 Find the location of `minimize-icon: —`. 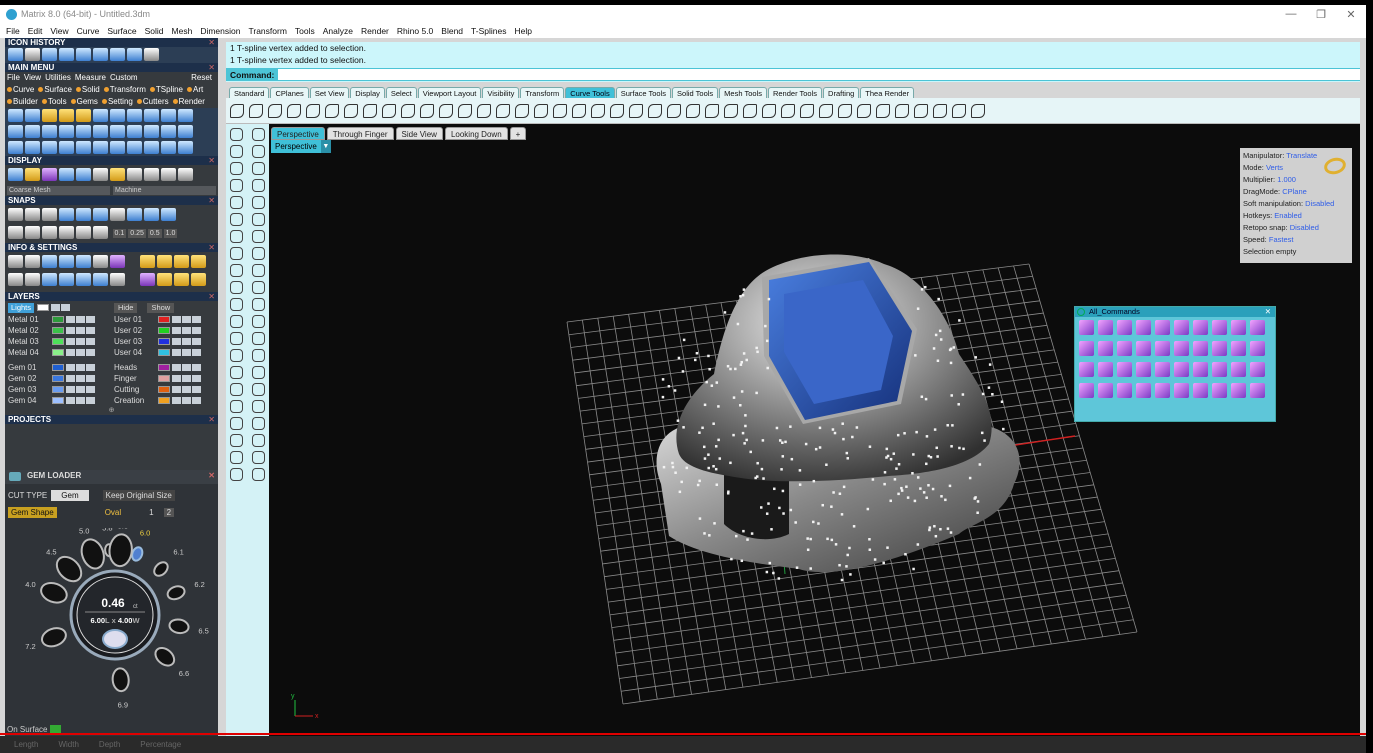

minimize-icon: — is located at coordinates (1291, 14).